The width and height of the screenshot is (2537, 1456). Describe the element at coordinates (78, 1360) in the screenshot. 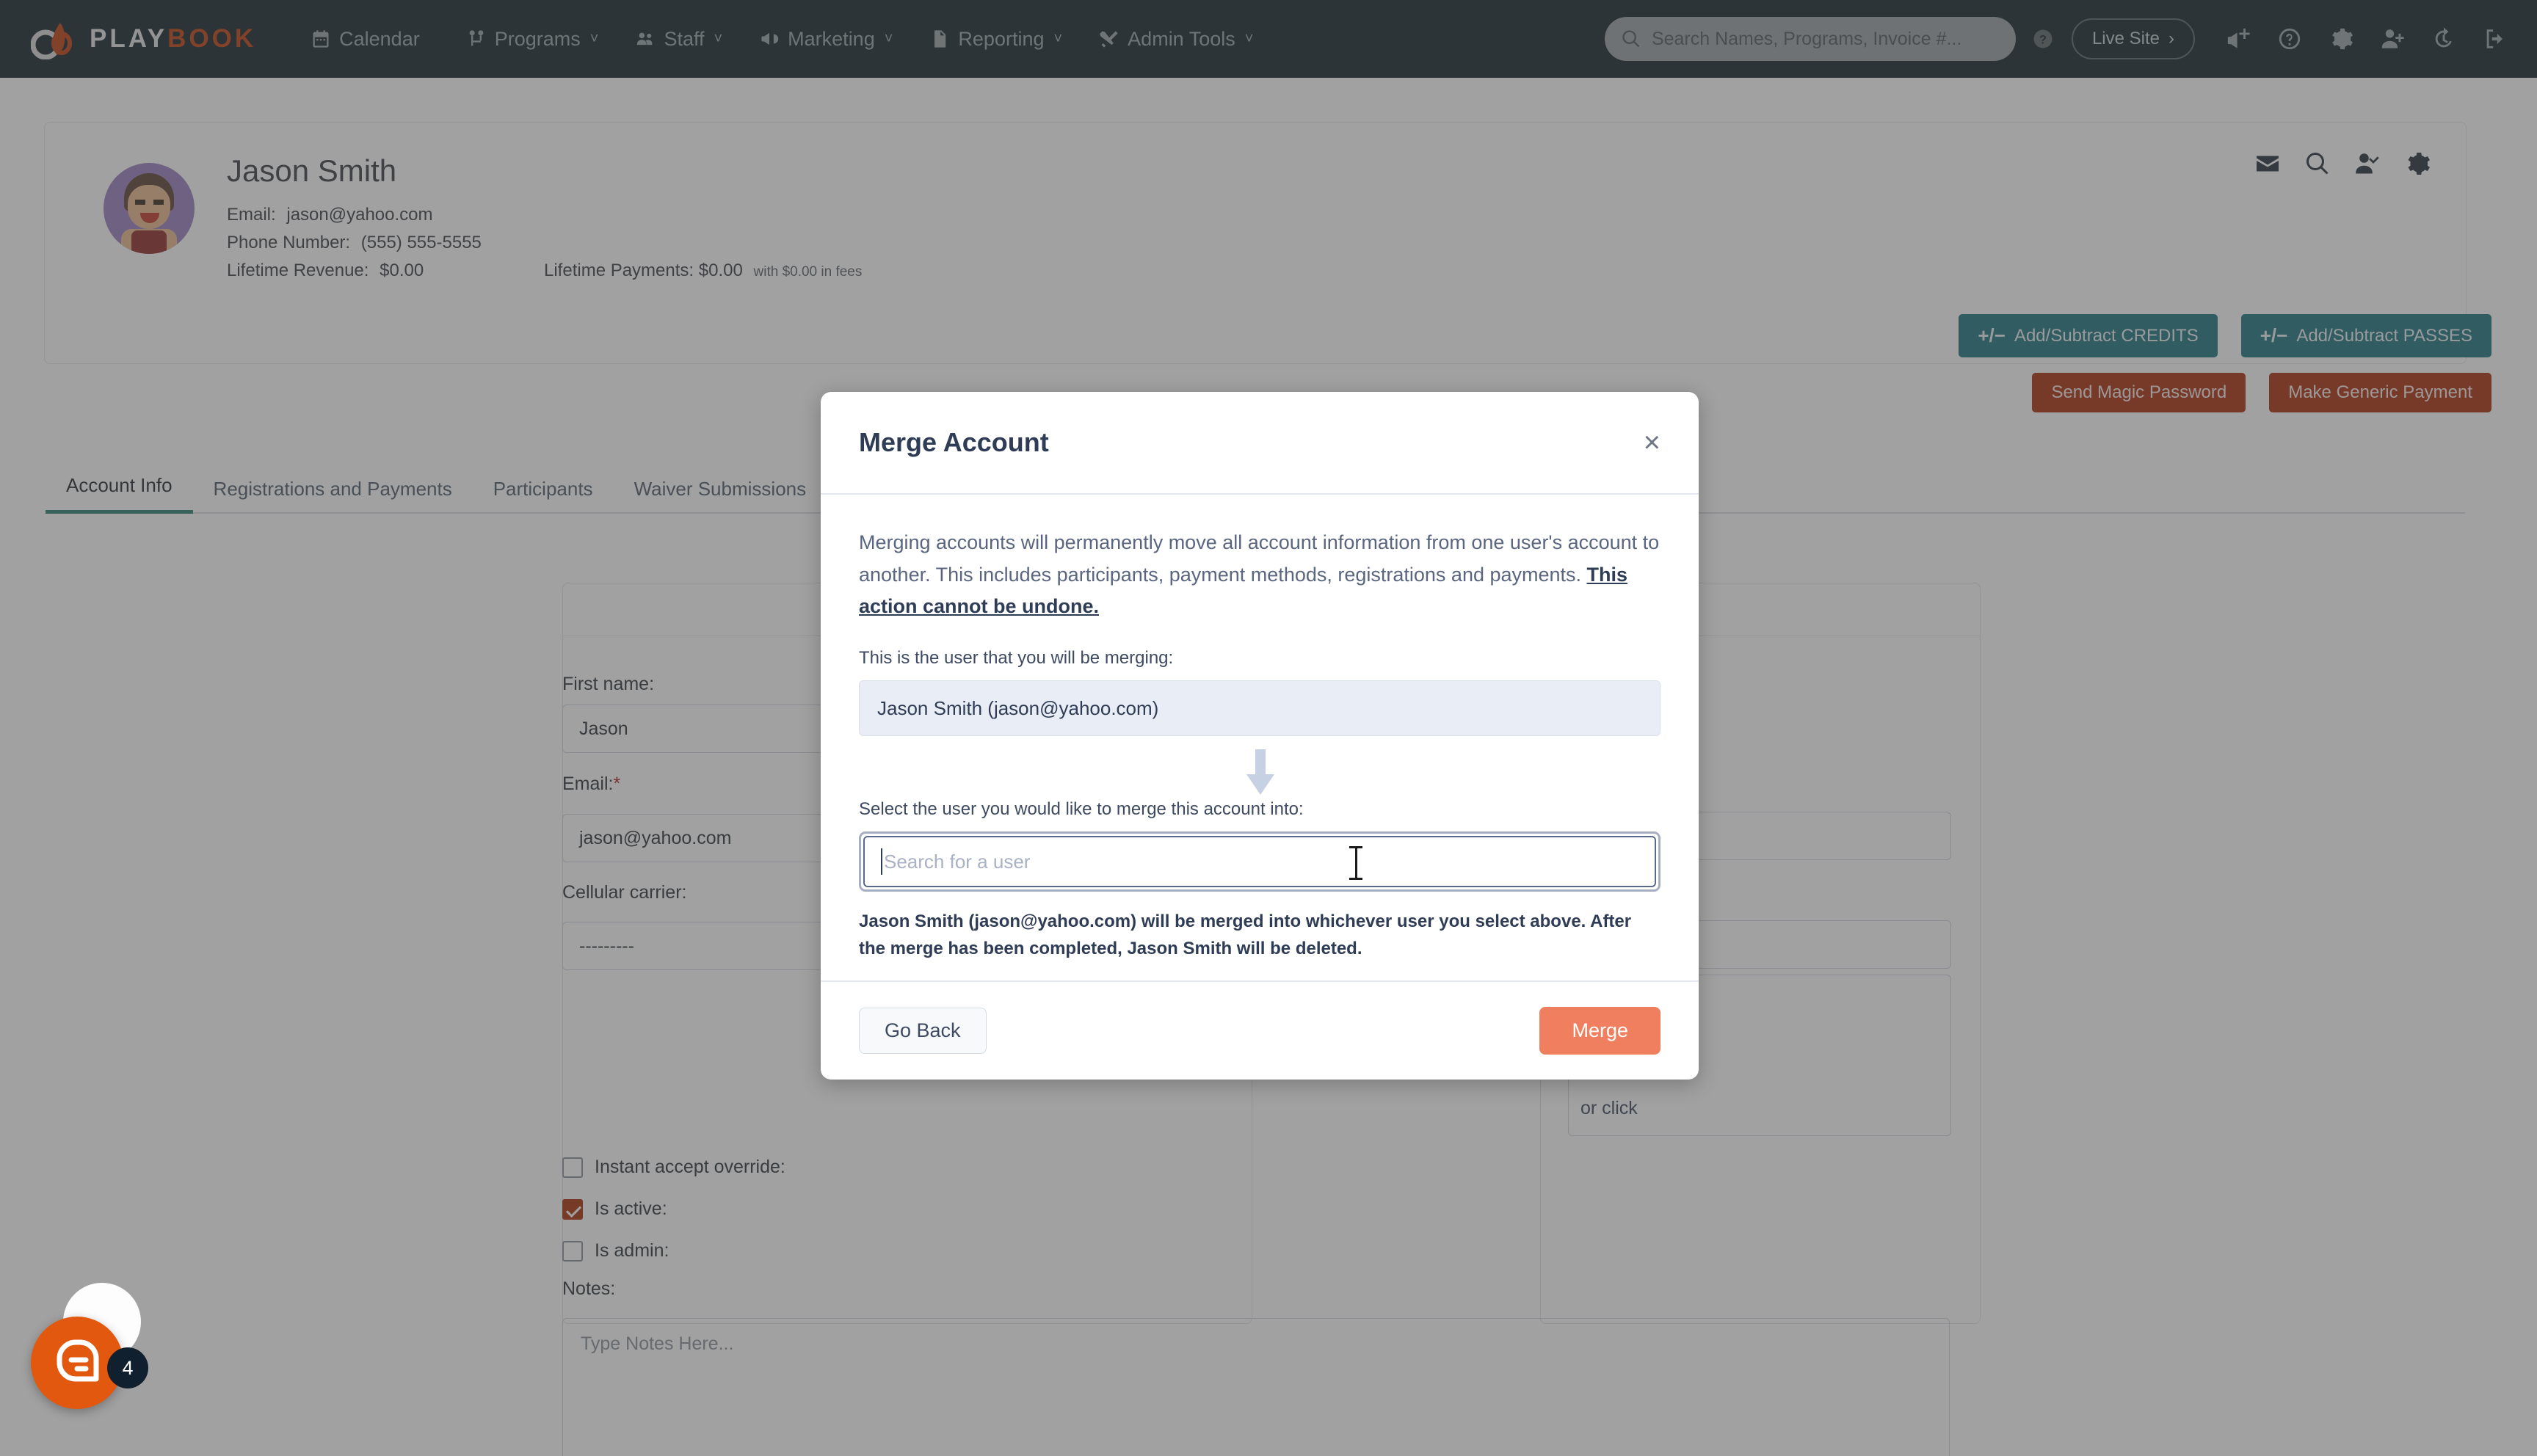

I see `chat-bubble-icon` at that location.